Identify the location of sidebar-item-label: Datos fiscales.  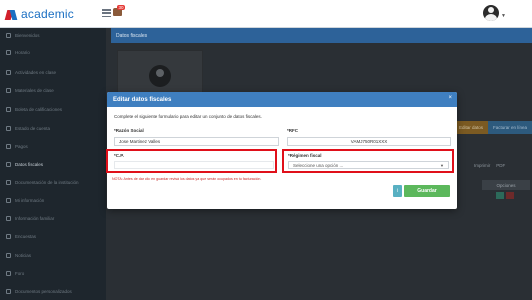
(29, 164).